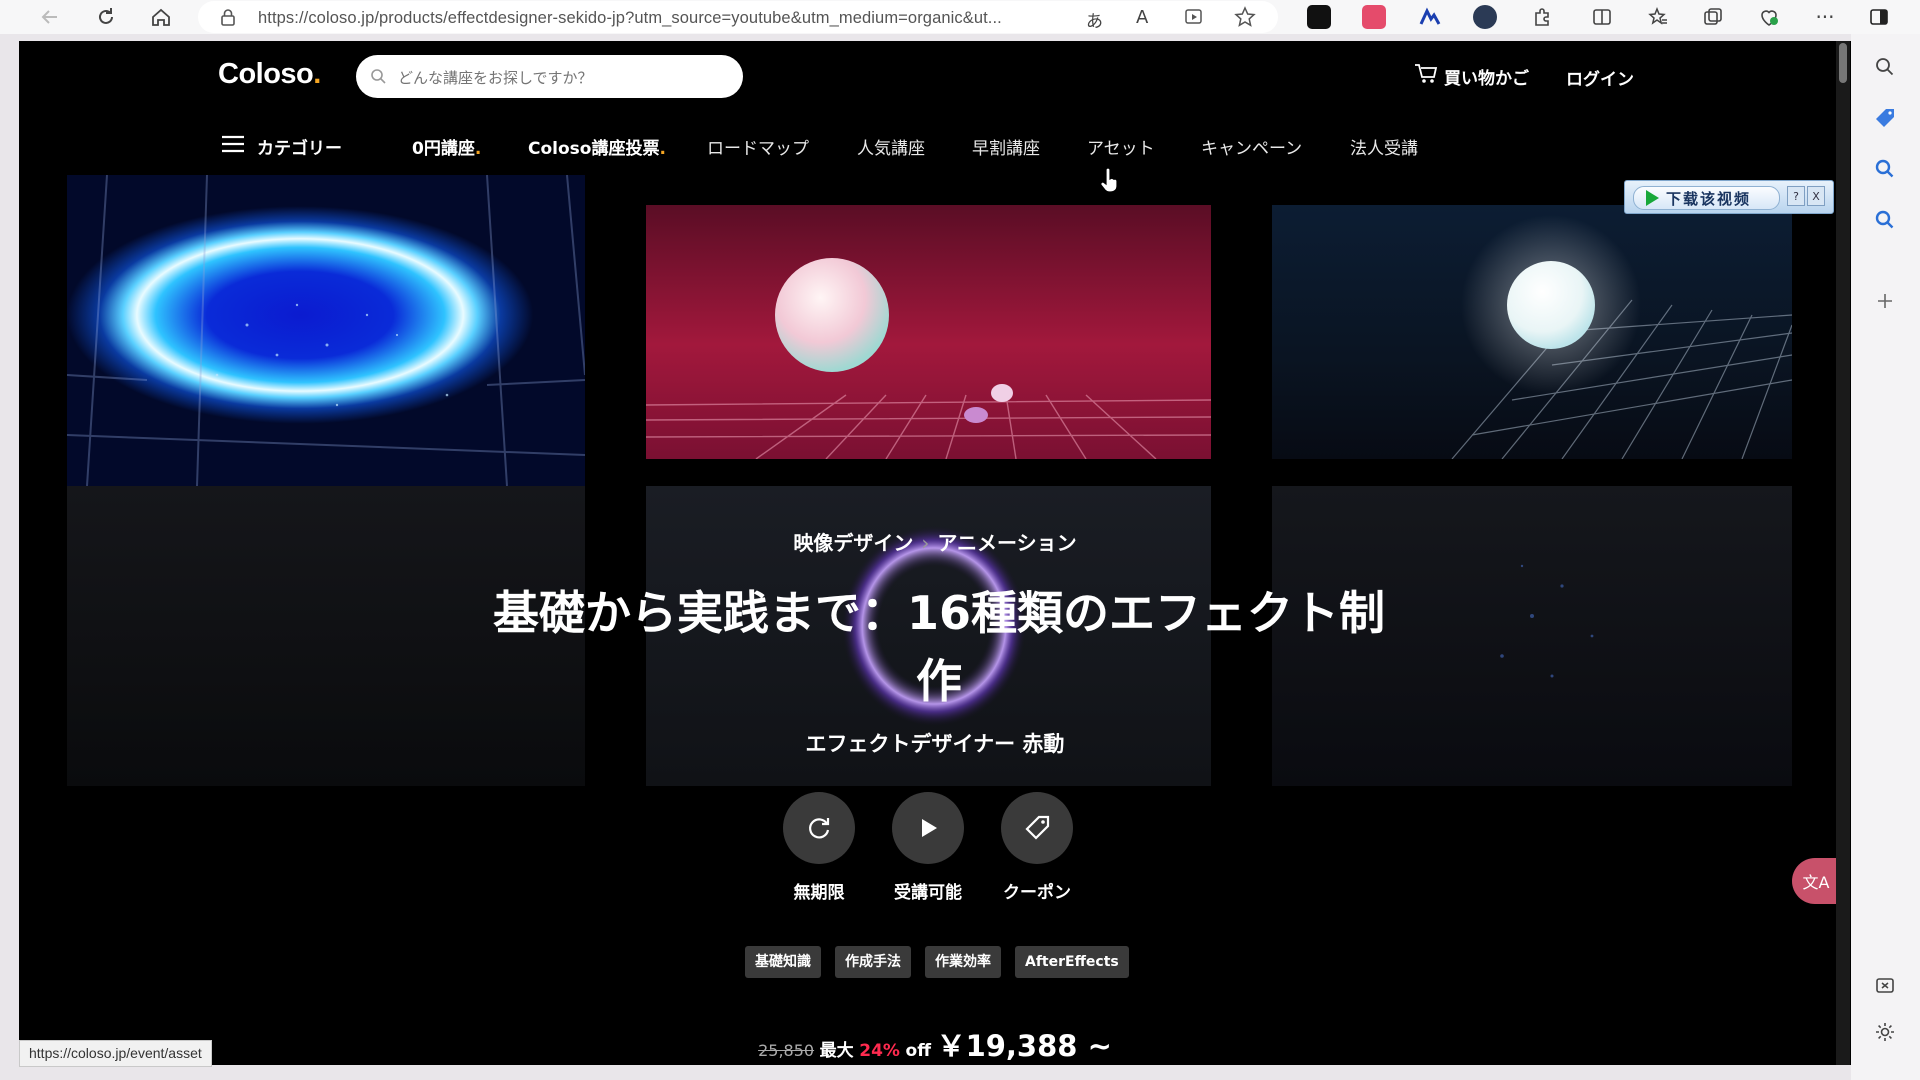  Describe the element at coordinates (1072, 962) in the screenshot. I see `tag-chip: AfterEffects` at that location.